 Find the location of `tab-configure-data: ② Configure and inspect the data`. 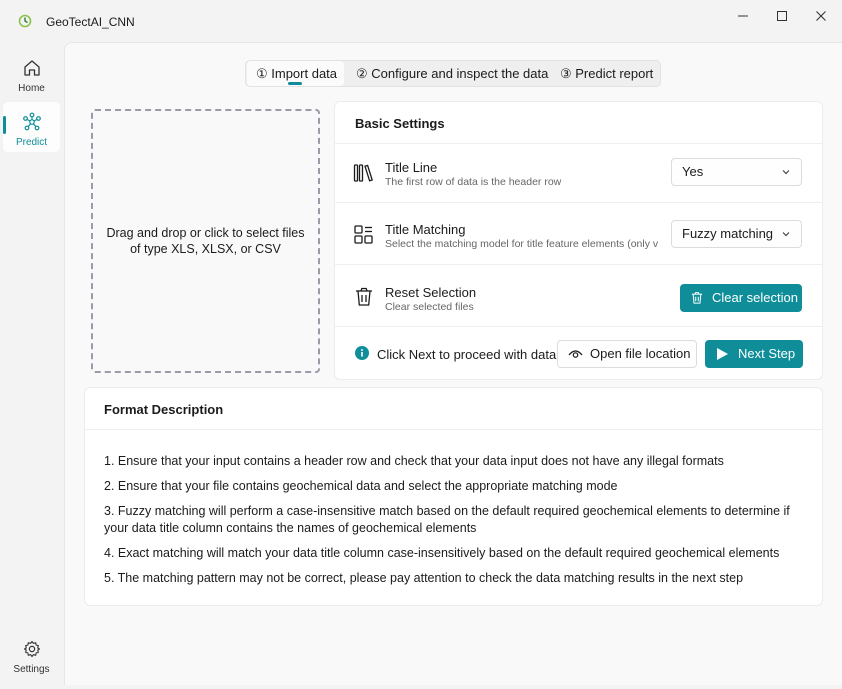

tab-configure-data: ② Configure and inspect the data is located at coordinates (452, 73).